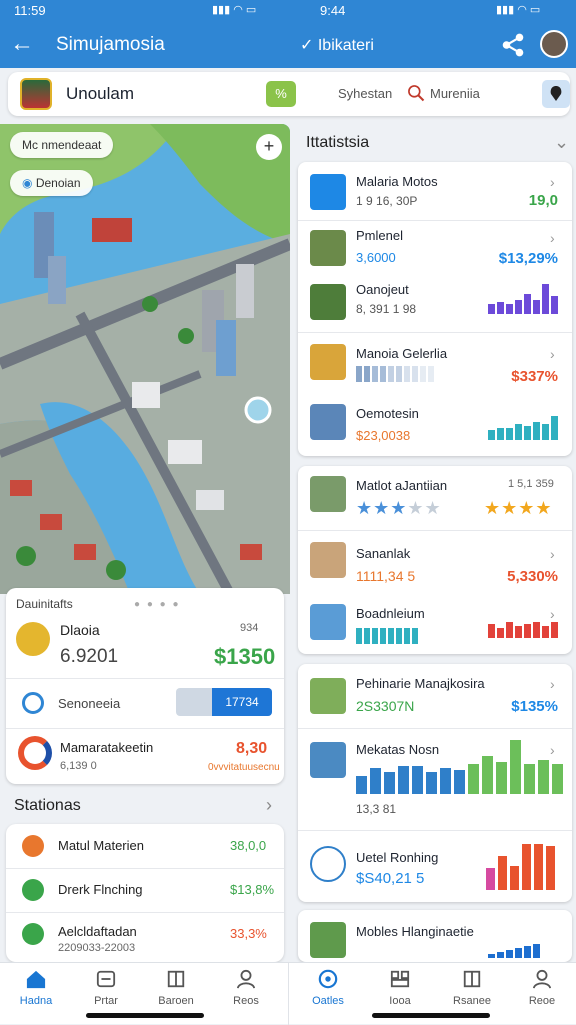 The height and width of the screenshot is (1025, 576). I want to click on tab-label: Oatles, so click(328, 1001).